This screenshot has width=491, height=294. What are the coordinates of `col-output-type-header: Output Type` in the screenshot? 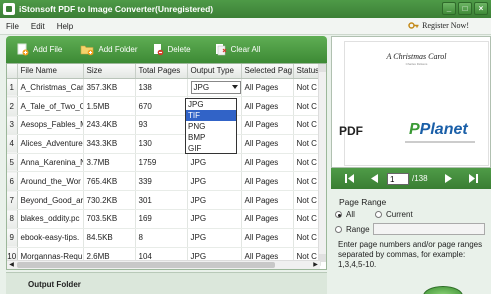 It's located at (214, 71).